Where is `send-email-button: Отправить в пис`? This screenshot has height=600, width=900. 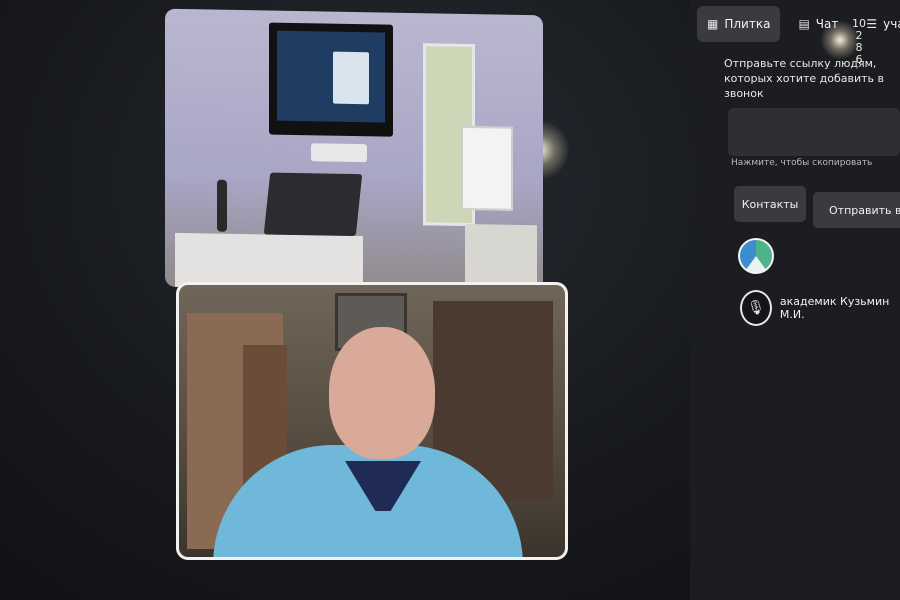 send-email-button: Отправить в пис is located at coordinates (856, 210).